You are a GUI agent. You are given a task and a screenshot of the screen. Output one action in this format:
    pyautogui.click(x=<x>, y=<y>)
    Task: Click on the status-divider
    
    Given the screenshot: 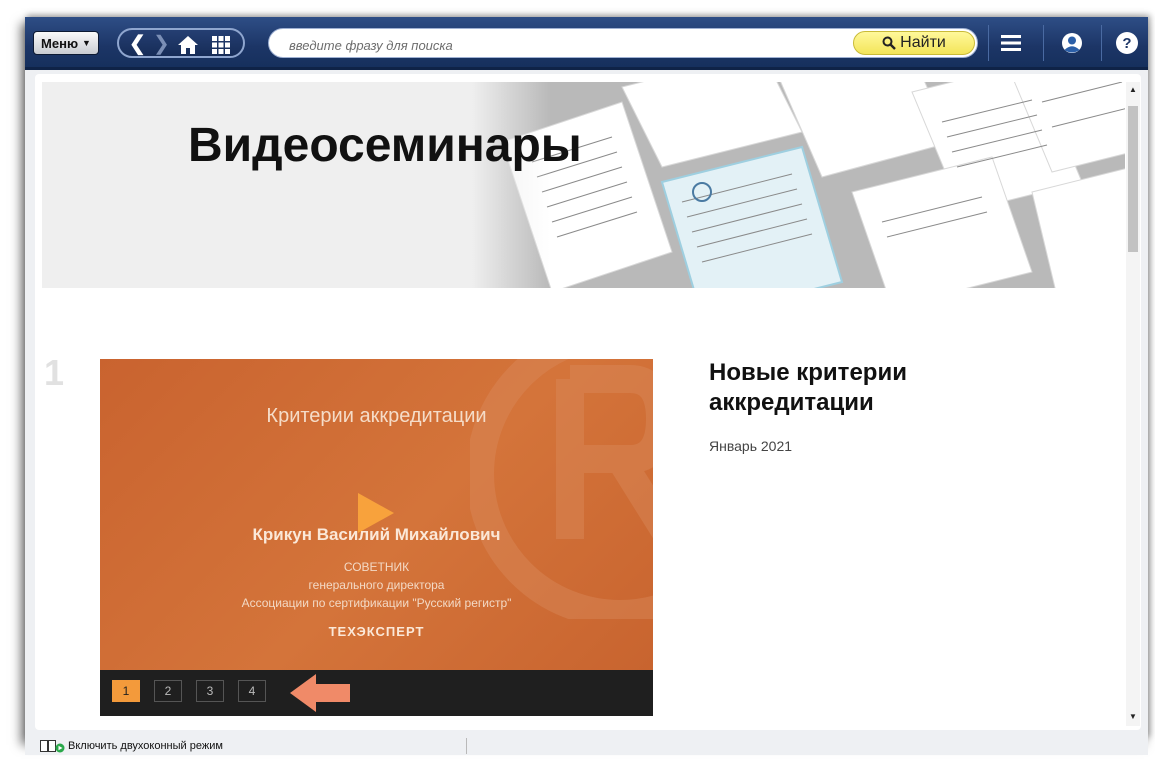 What is the action you would take?
    pyautogui.click(x=466, y=746)
    